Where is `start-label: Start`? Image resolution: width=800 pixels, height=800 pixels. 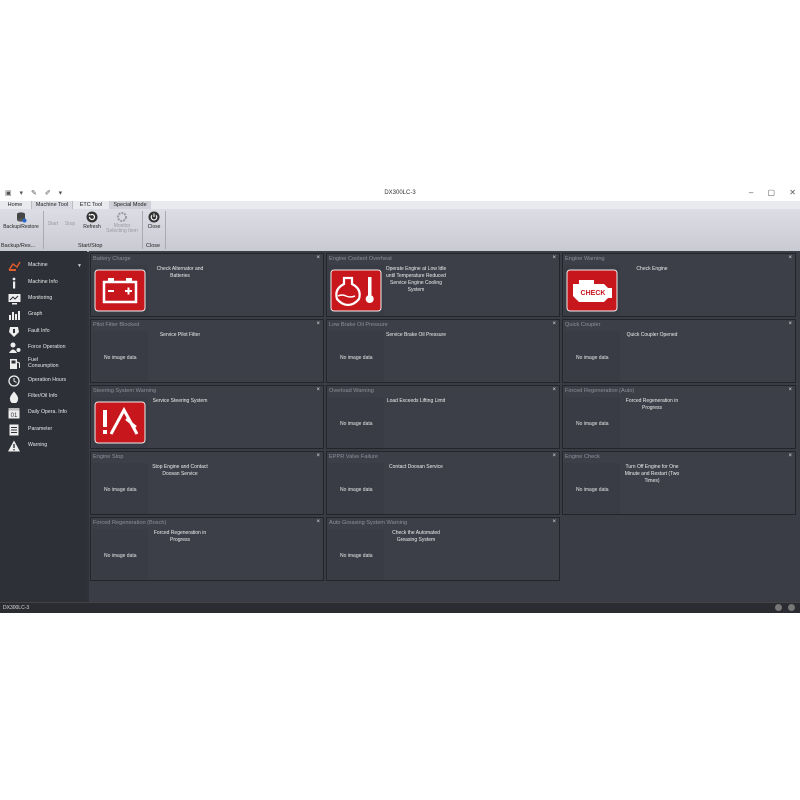 start-label: Start is located at coordinates (53, 224).